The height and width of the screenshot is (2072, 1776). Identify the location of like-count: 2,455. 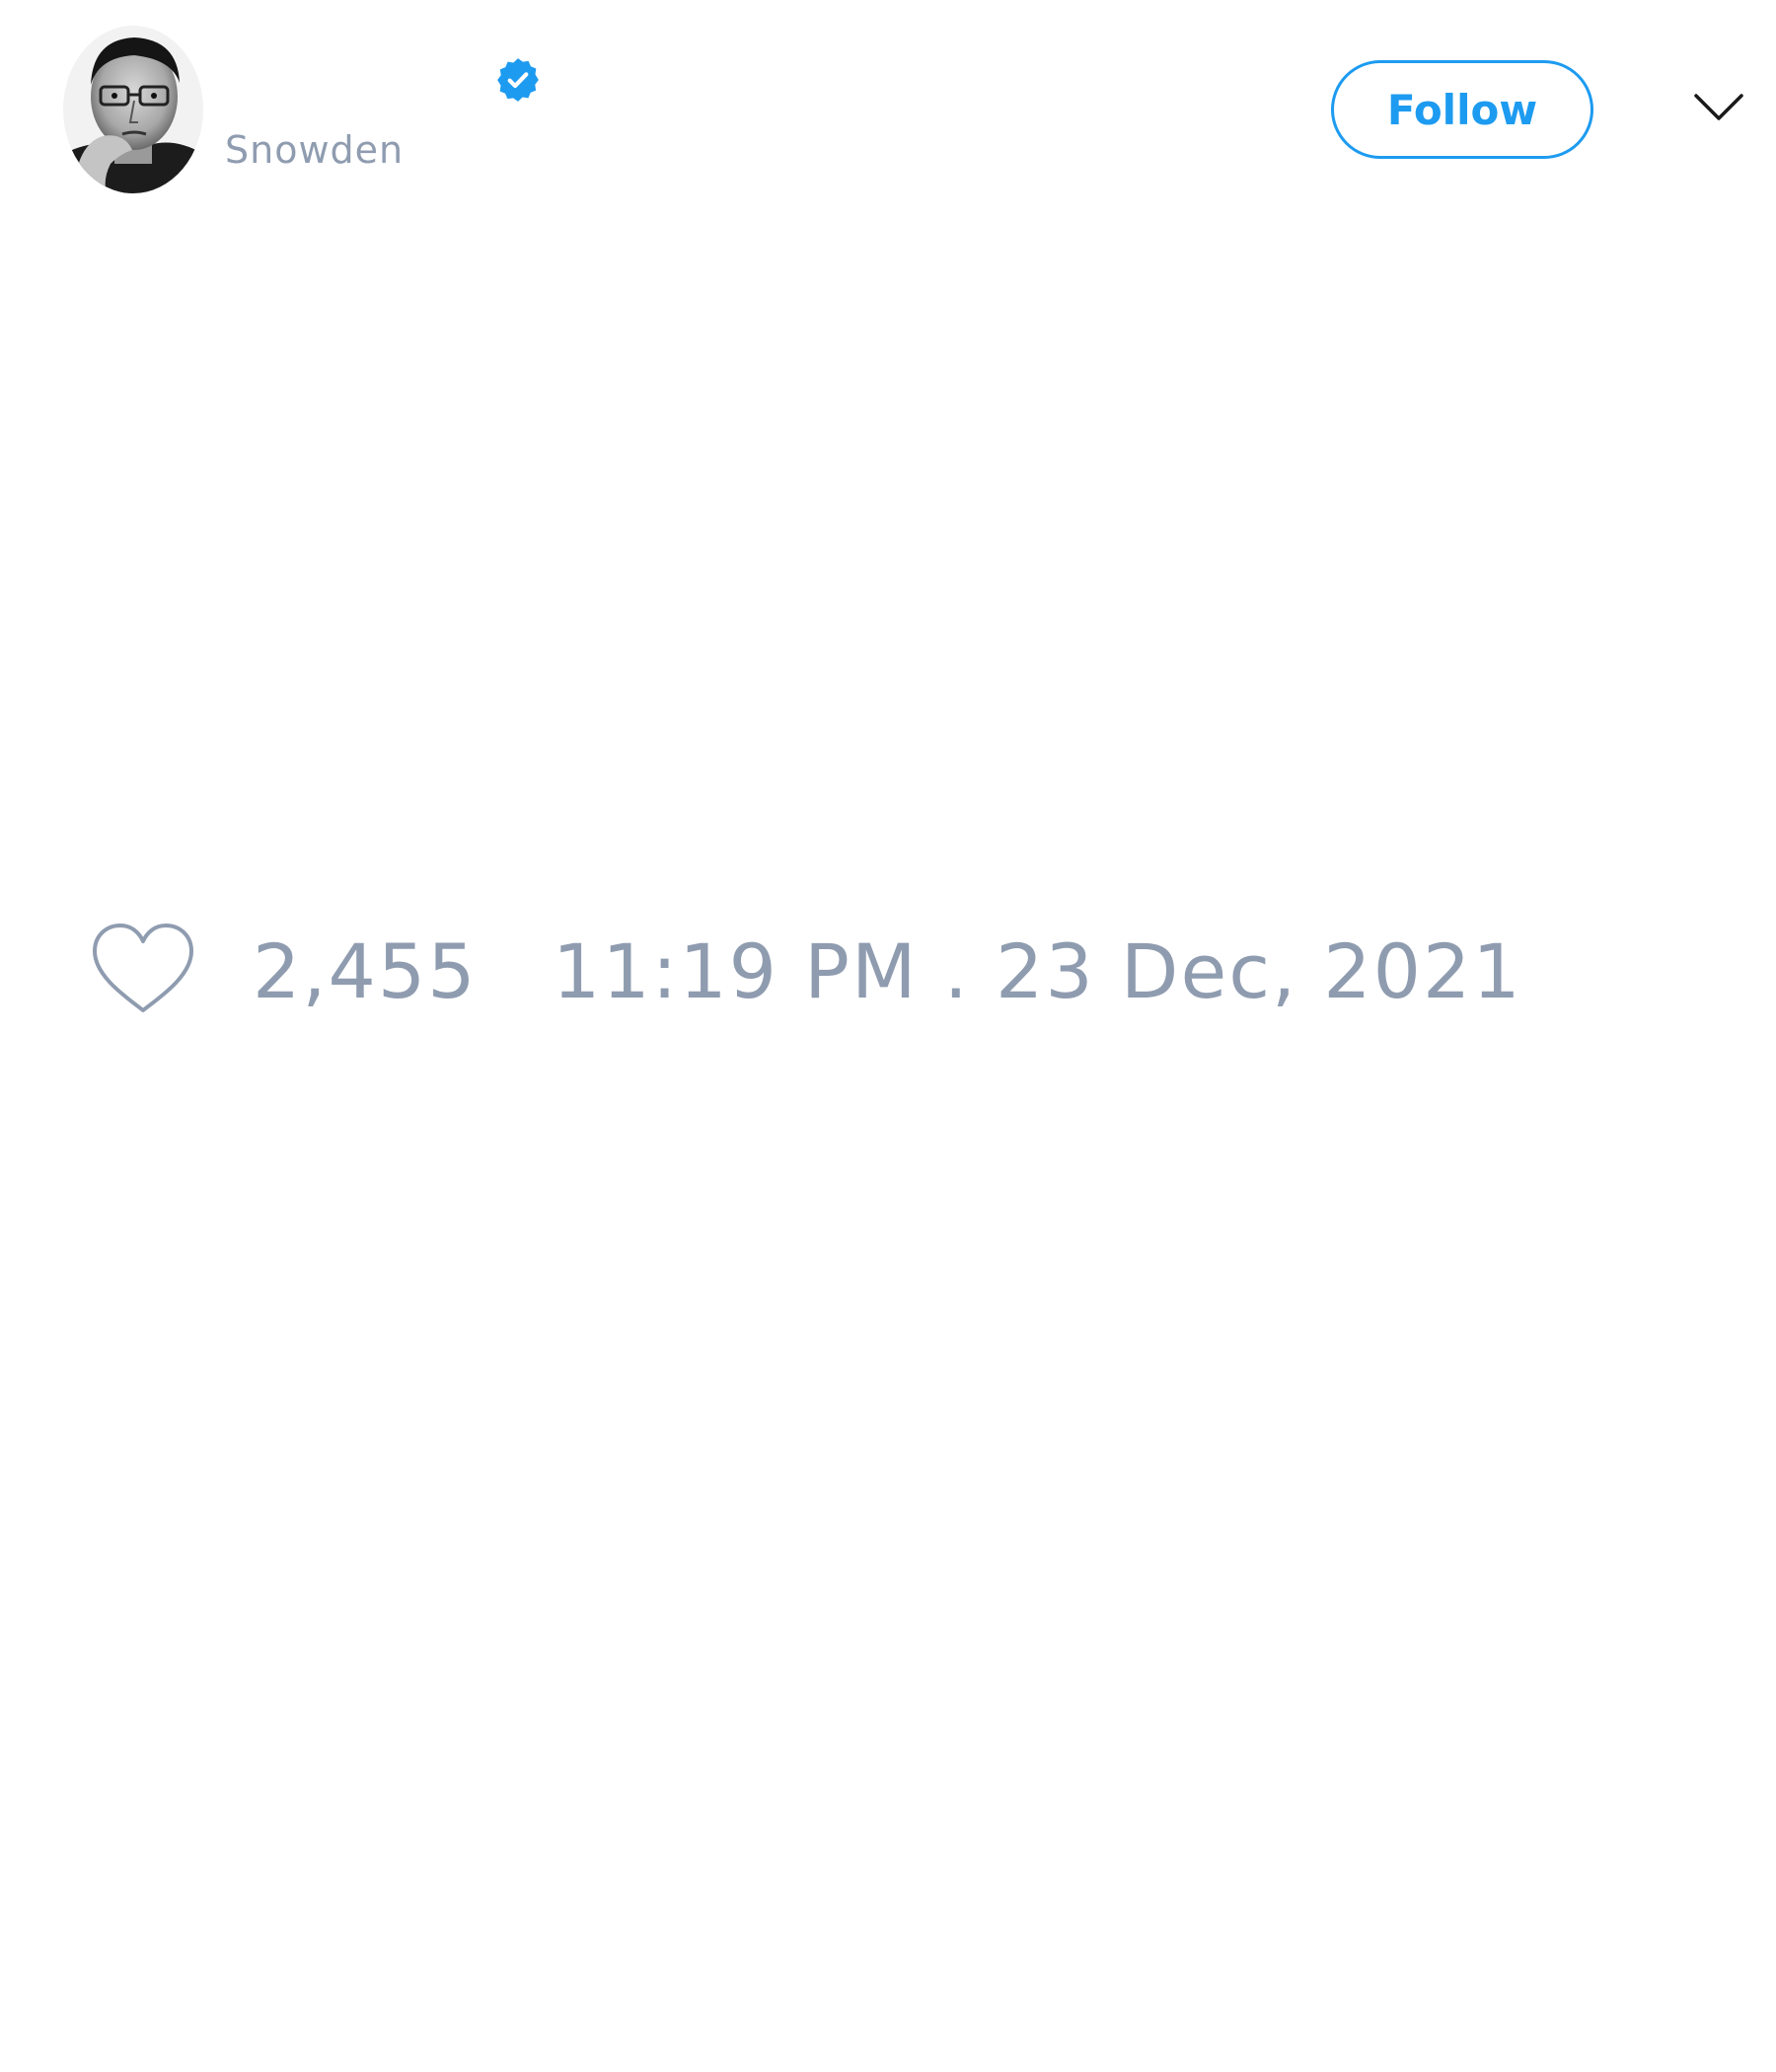
(366, 971).